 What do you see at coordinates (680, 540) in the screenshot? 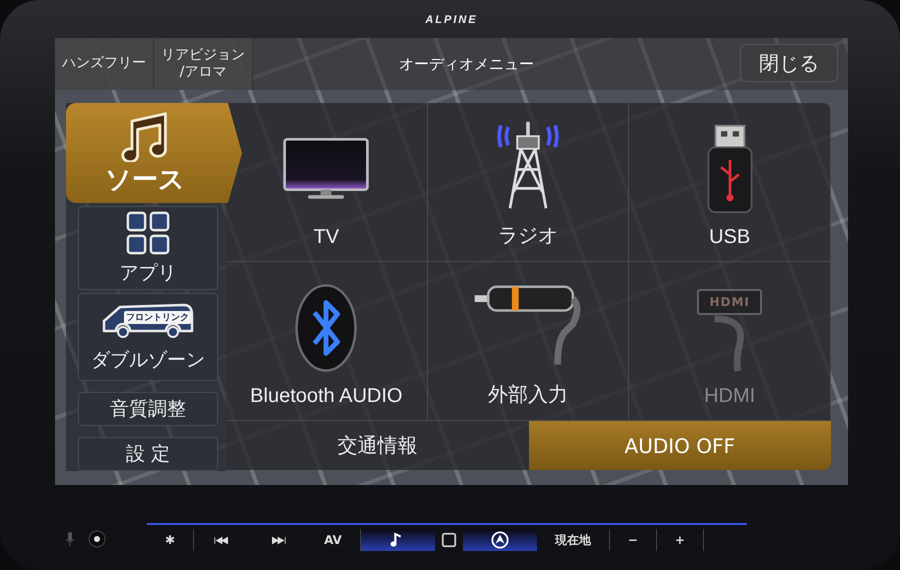
I see `hardware-key: +` at bounding box center [680, 540].